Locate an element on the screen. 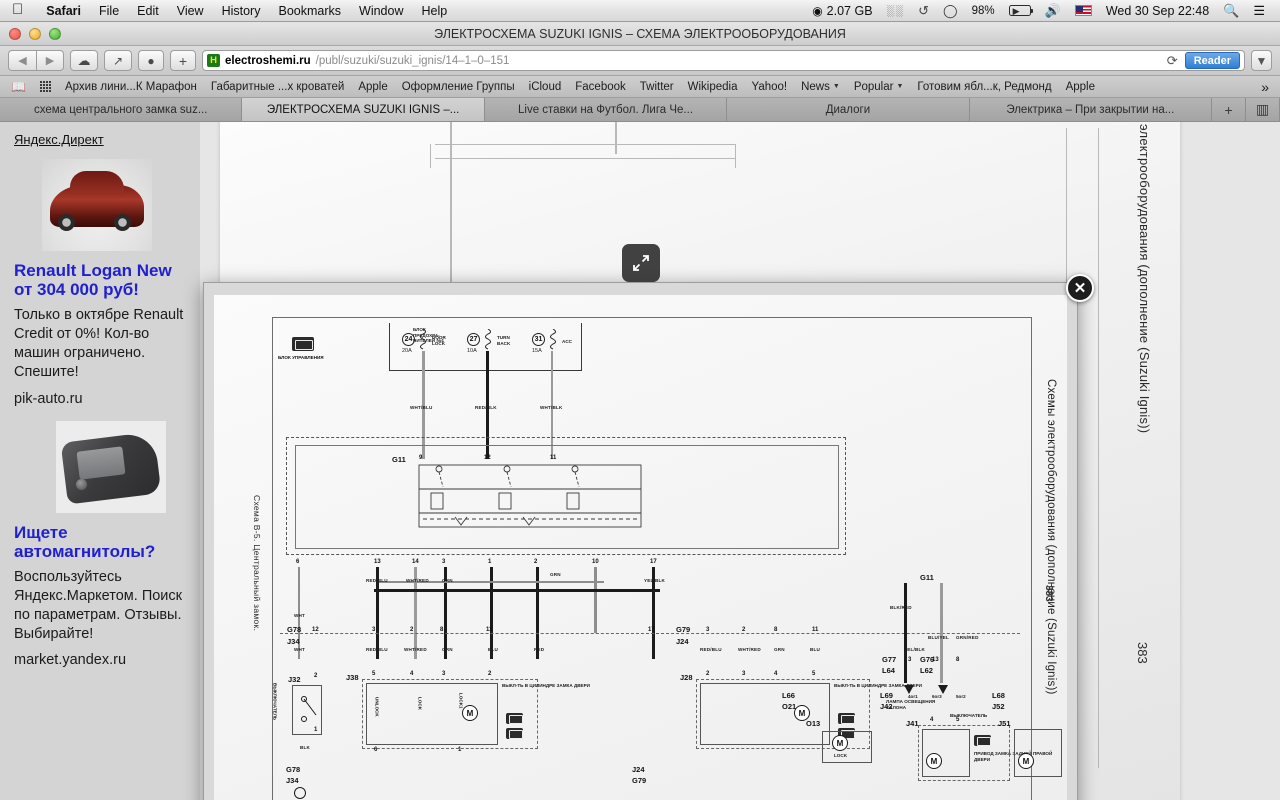 Image resolution: width=1280 pixels, height=800 pixels. car-stereo-photo is located at coordinates (111, 466).